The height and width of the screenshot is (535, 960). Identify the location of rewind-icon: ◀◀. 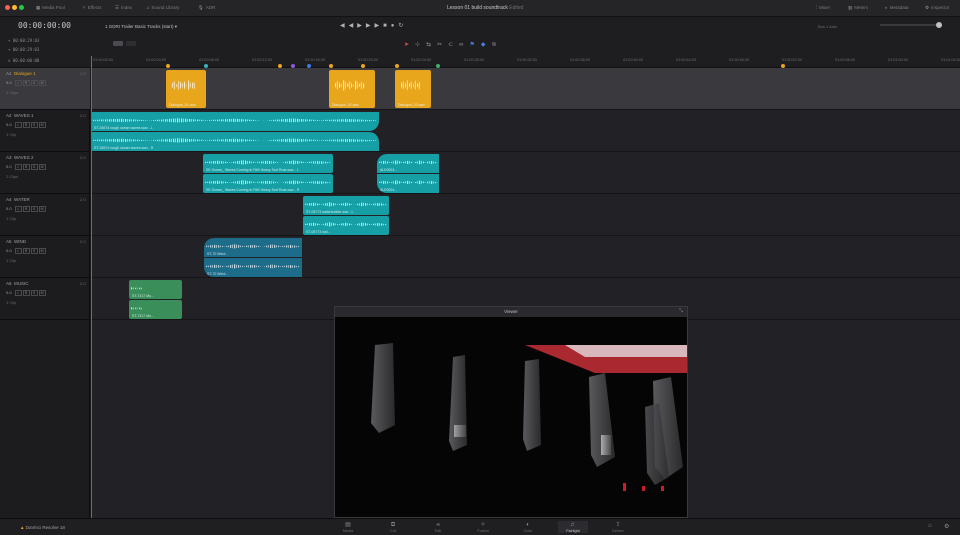
(348, 26).